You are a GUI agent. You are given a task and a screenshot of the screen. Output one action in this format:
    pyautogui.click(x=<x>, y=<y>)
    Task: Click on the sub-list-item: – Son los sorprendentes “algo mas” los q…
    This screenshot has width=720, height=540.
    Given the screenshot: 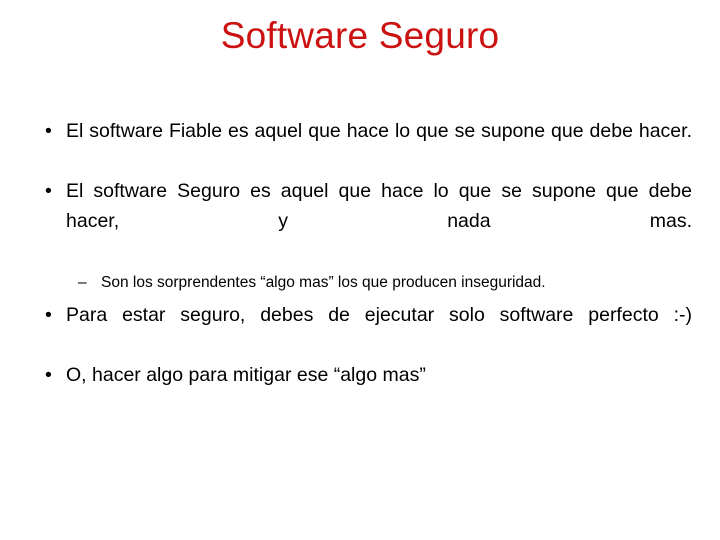 What is the action you would take?
    pyautogui.click(x=366, y=283)
    